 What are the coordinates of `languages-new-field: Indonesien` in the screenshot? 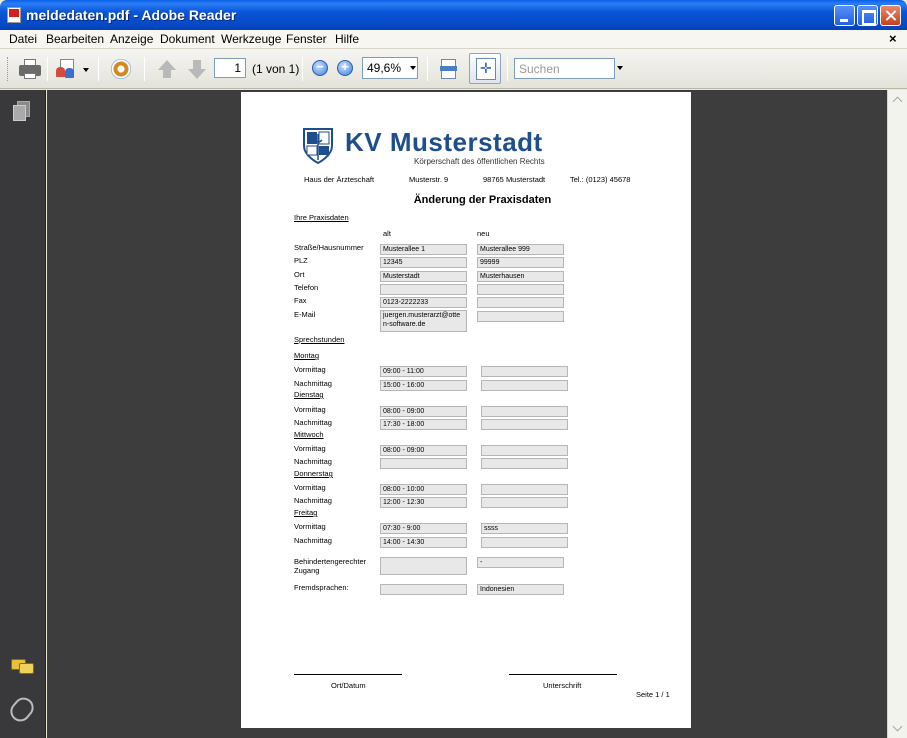 It's located at (520, 589).